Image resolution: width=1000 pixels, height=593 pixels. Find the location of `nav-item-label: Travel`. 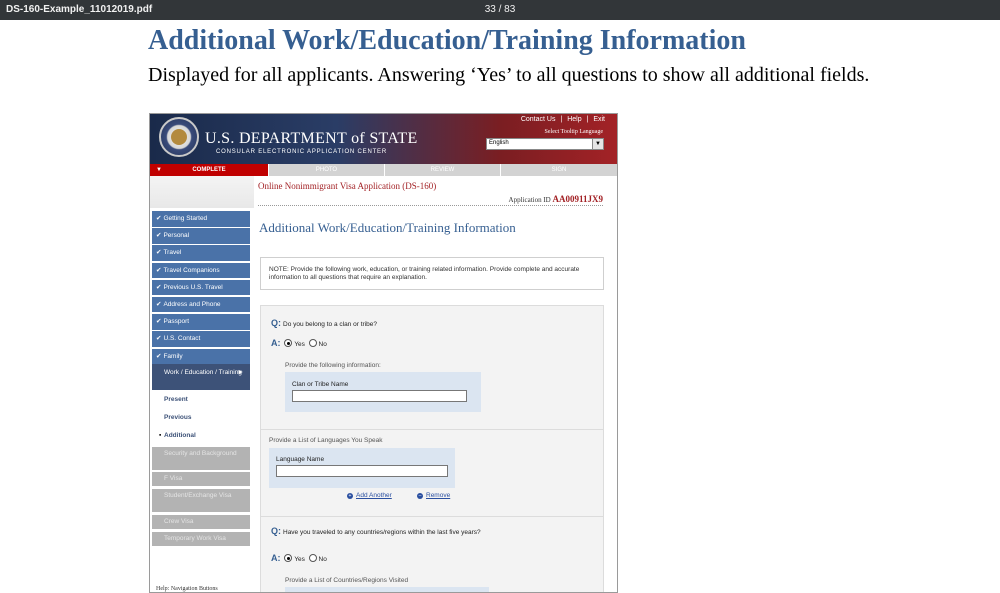

nav-item-label: Travel is located at coordinates (172, 253).